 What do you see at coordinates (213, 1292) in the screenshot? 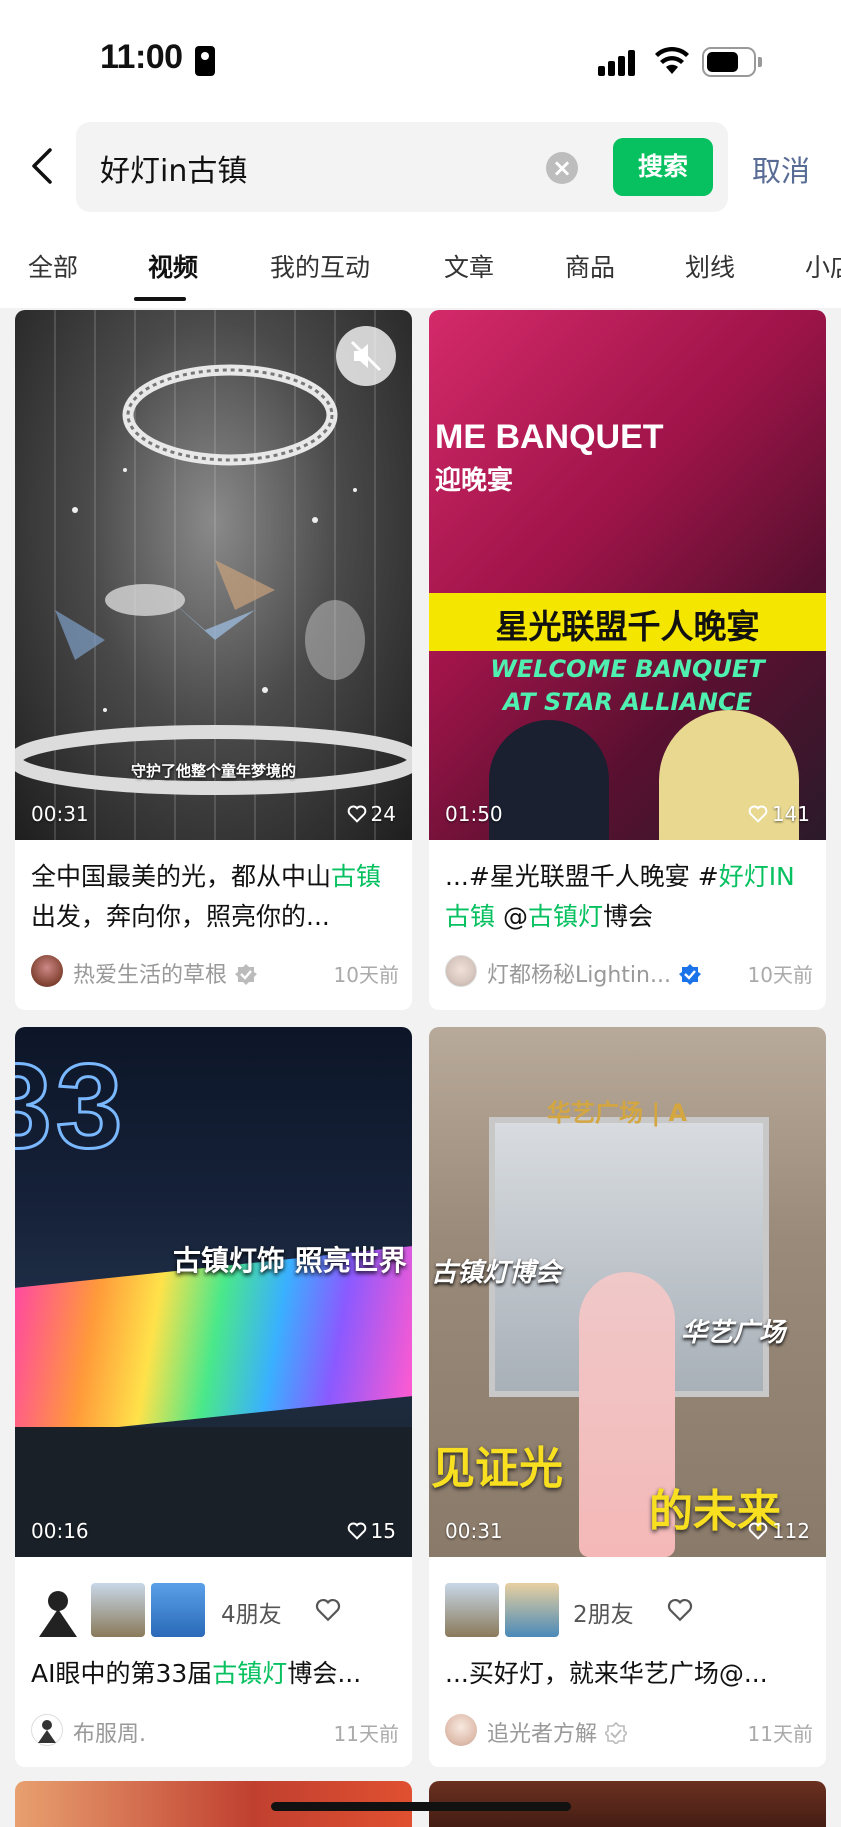
I see `video-thumbnail: 33 古镇灯饰 照亮世界 00:16 15` at bounding box center [213, 1292].